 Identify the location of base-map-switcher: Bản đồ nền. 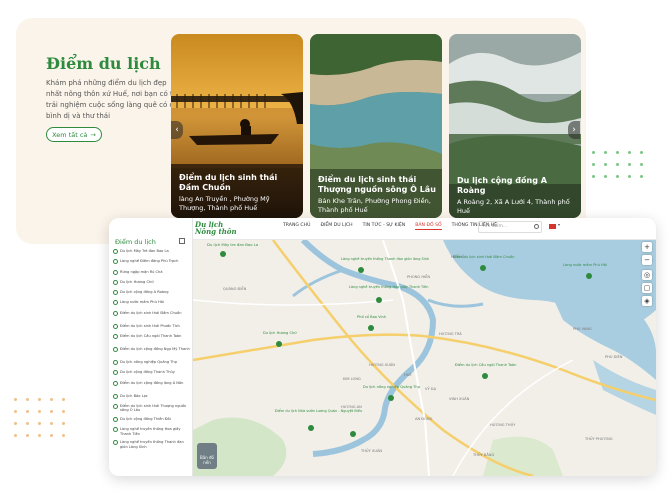
(207, 456).